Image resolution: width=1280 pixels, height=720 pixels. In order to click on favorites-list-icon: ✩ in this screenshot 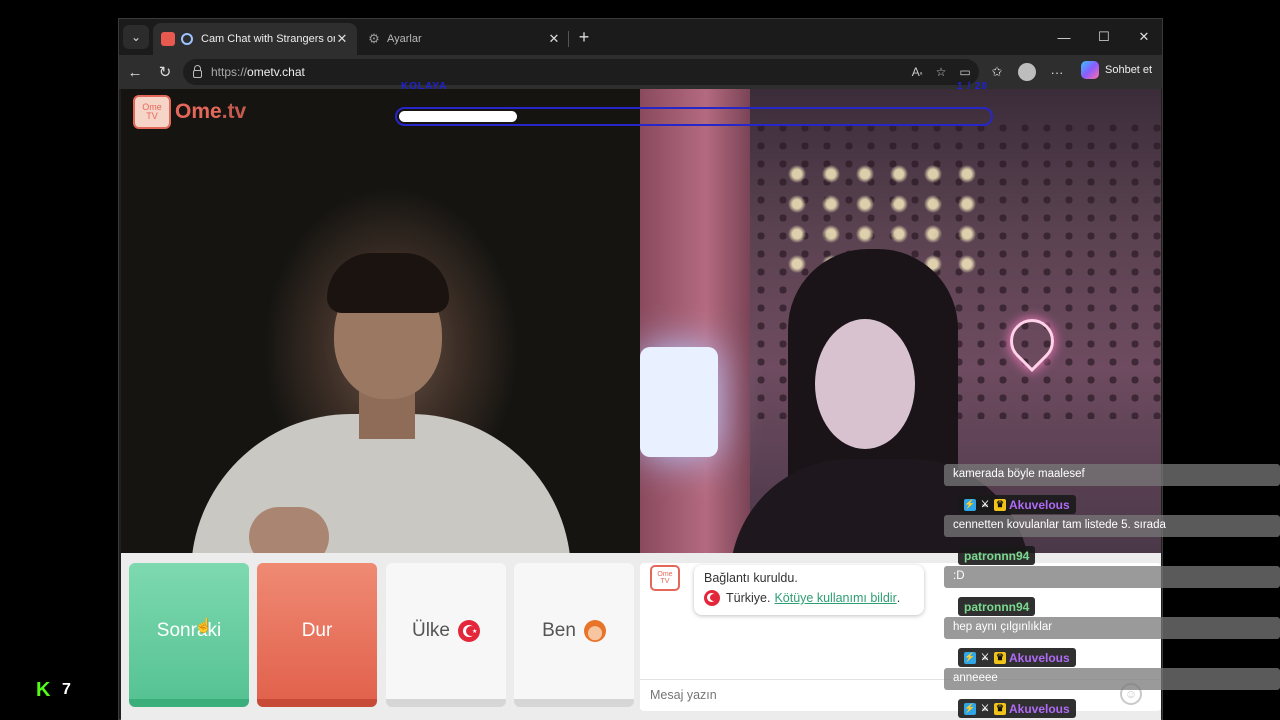, I will do `click(997, 72)`.